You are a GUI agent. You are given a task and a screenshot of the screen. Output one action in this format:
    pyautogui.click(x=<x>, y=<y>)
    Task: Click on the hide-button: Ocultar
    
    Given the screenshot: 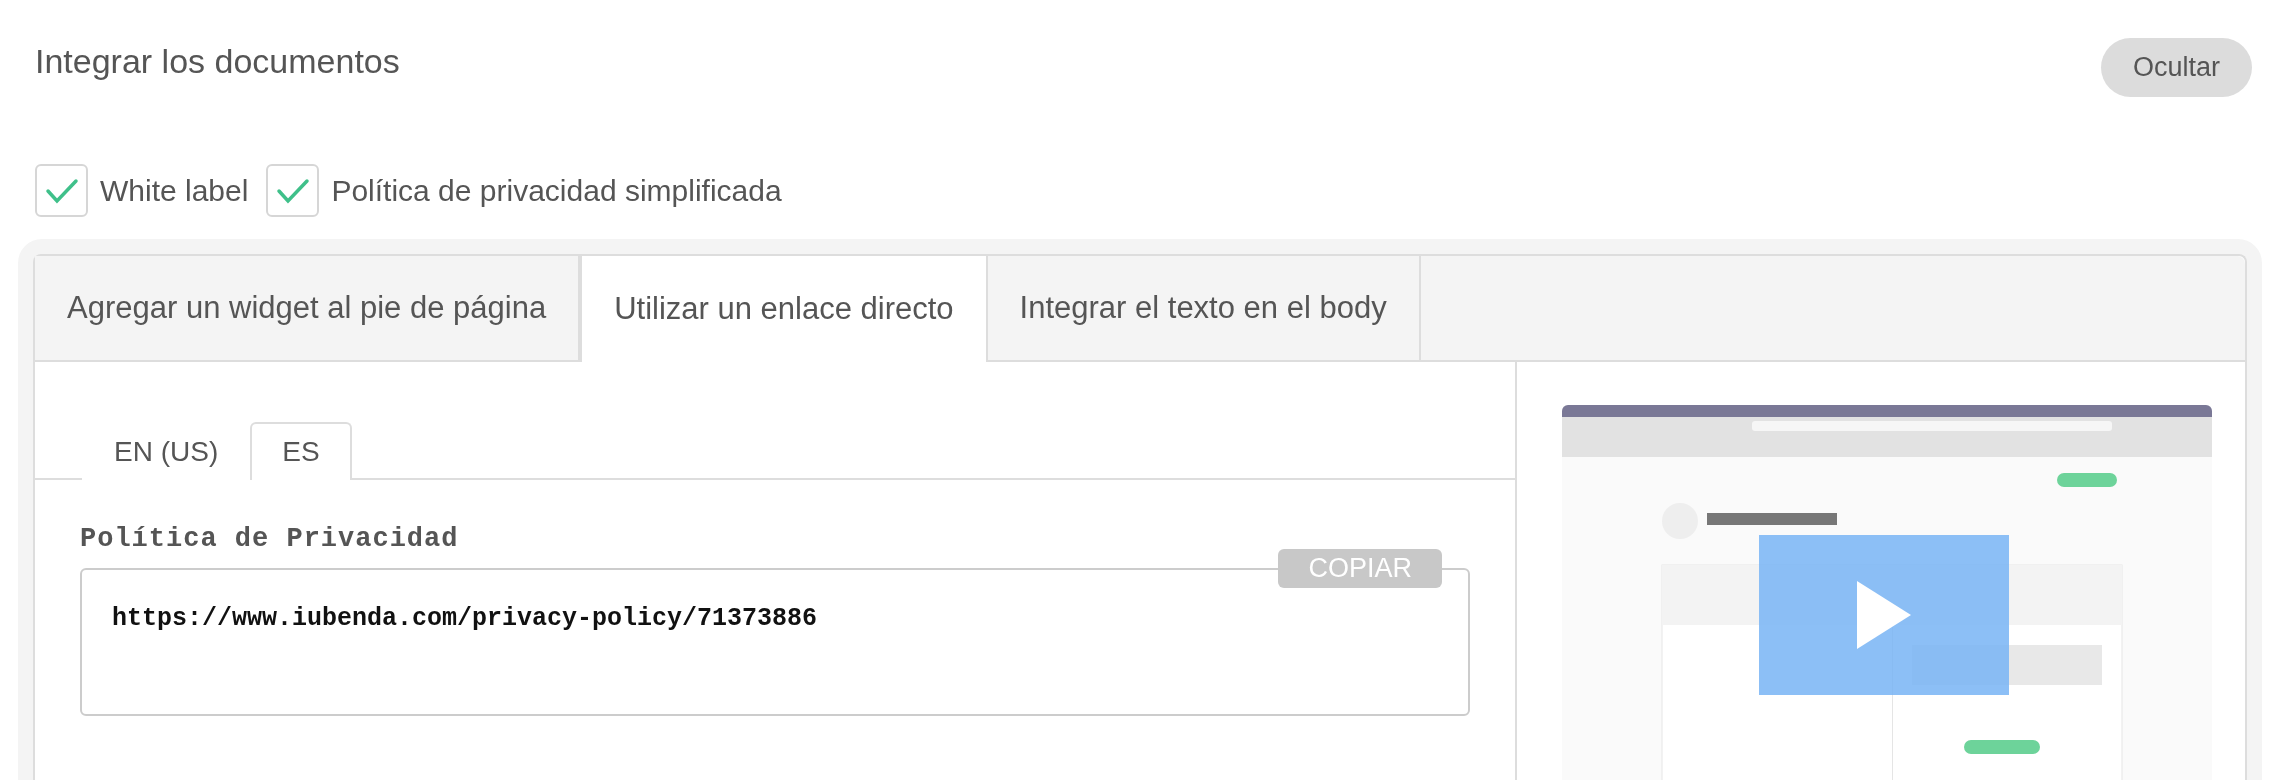 What is the action you would take?
    pyautogui.click(x=2176, y=67)
    